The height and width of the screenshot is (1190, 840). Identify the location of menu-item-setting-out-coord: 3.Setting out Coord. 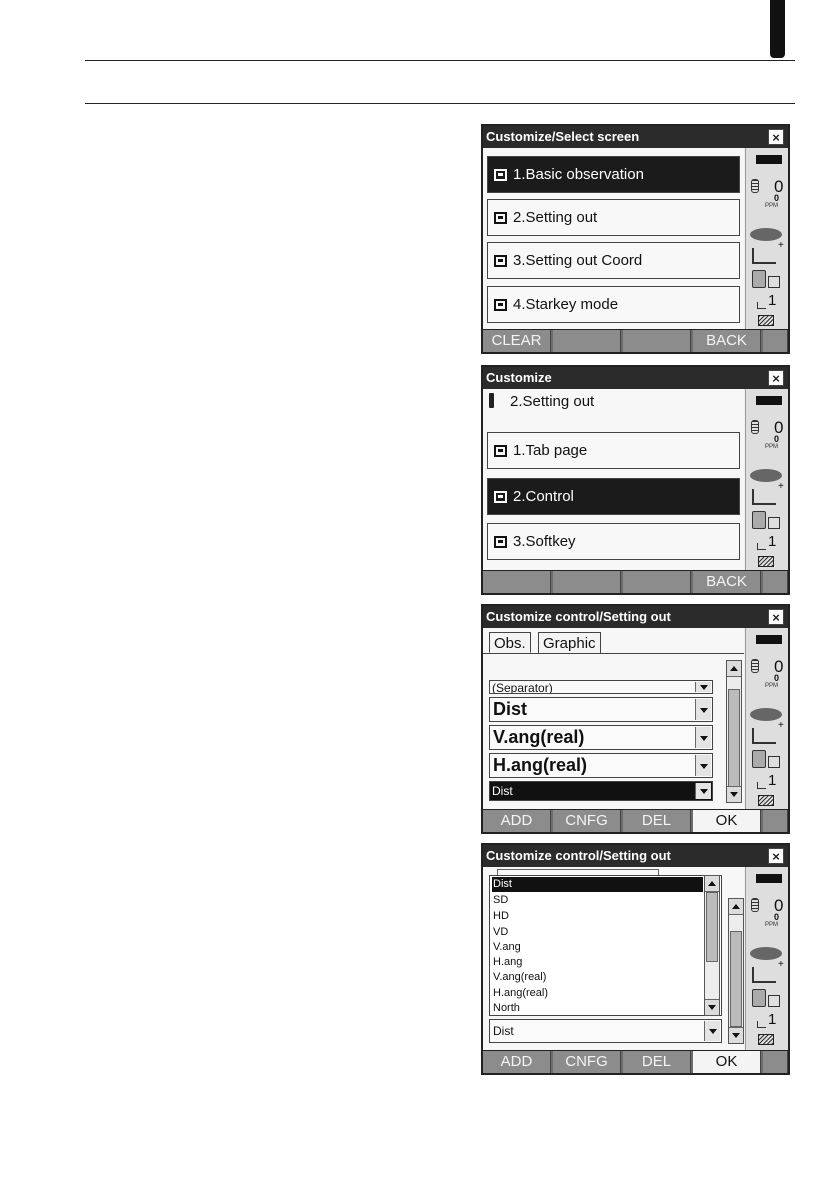
(613, 260).